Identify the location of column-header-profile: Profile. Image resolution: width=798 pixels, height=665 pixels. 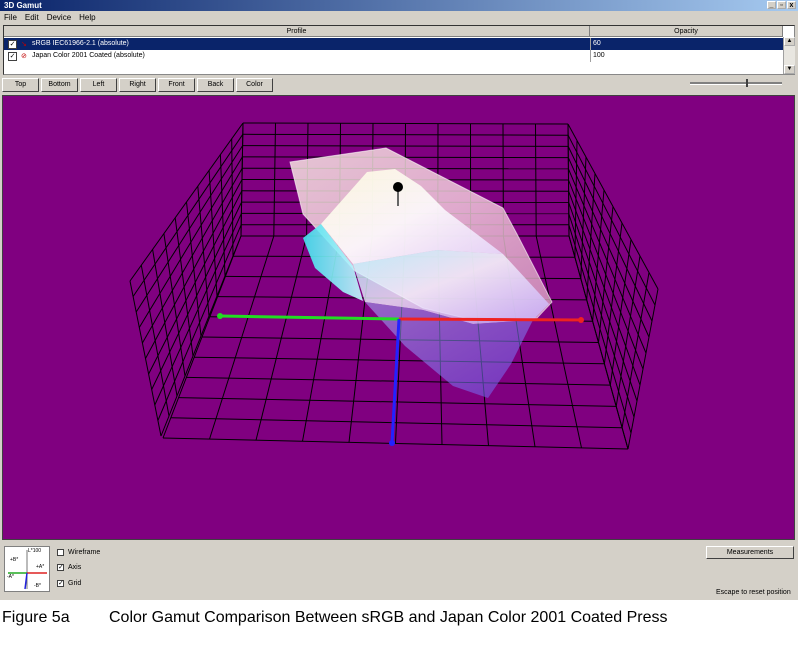
(297, 31).